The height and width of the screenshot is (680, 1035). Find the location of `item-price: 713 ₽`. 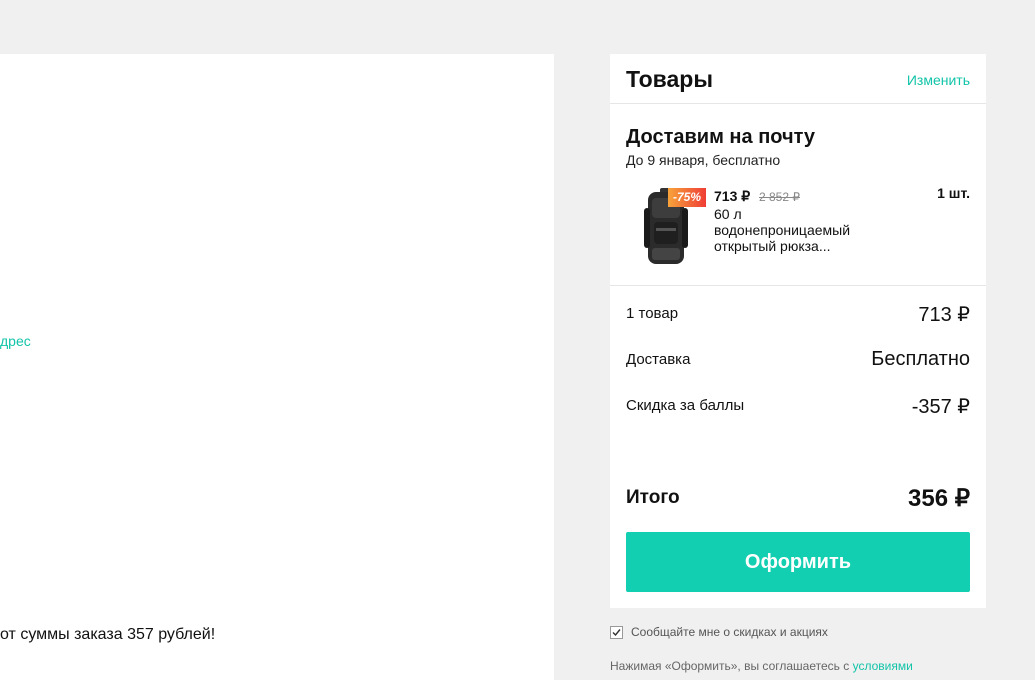

item-price: 713 ₽ is located at coordinates (732, 196).